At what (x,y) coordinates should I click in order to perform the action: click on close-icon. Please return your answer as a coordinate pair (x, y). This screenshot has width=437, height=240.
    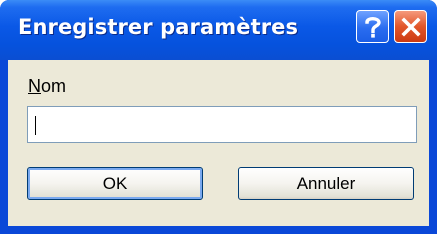
    Looking at the image, I should click on (410, 26).